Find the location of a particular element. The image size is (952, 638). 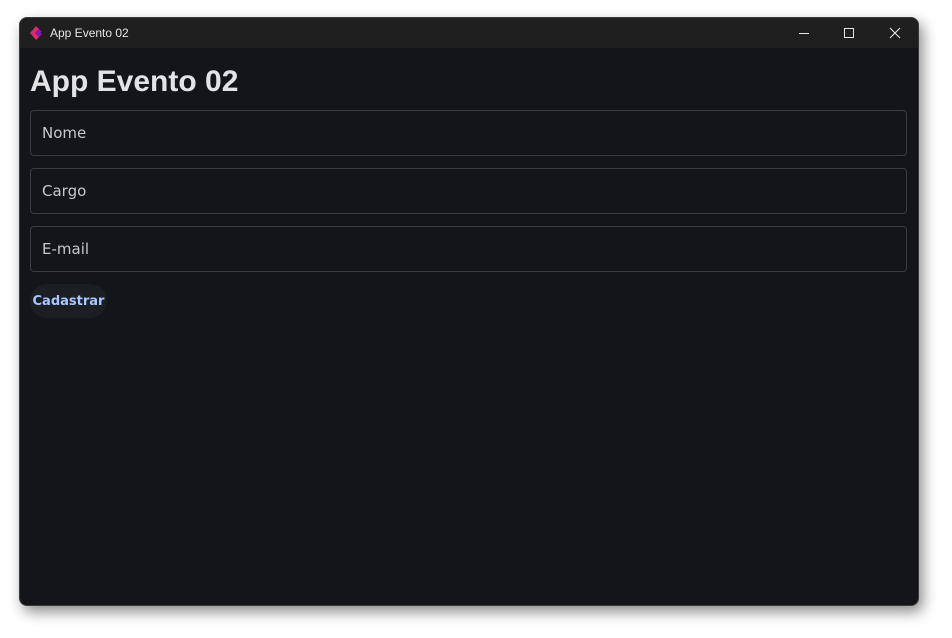

email-input is located at coordinates (468, 249).